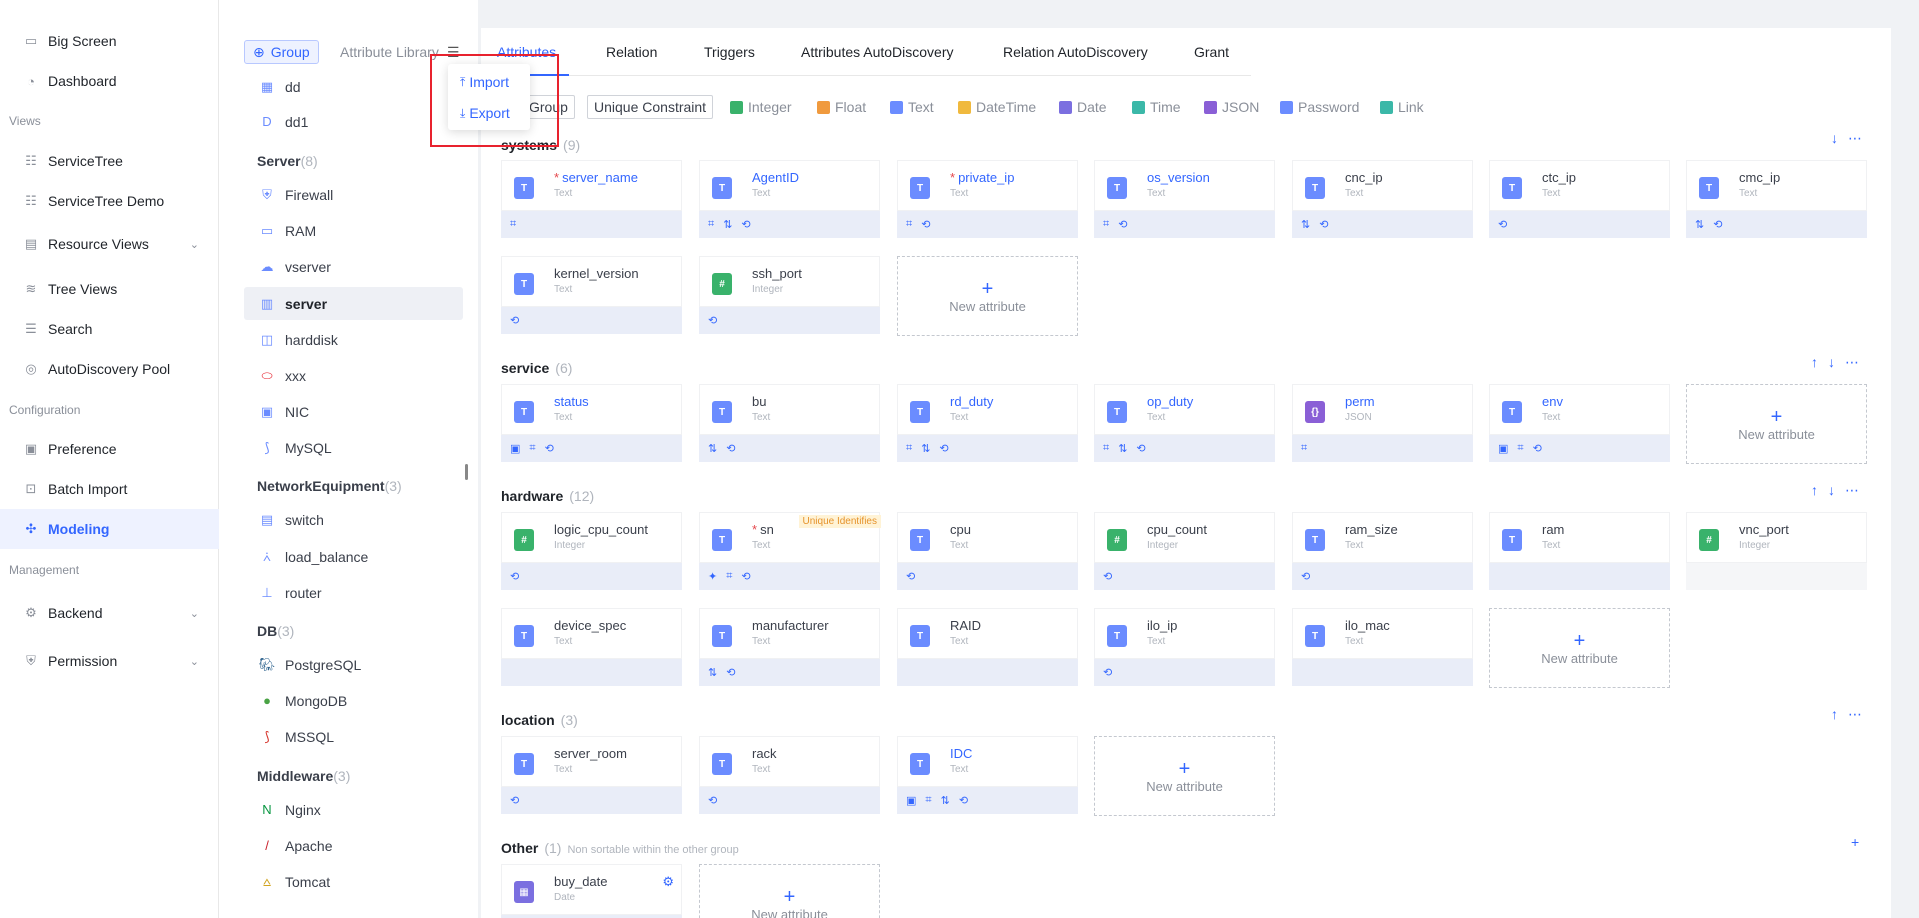  What do you see at coordinates (353, 303) in the screenshot?
I see `tree-item-server: ▥ server` at bounding box center [353, 303].